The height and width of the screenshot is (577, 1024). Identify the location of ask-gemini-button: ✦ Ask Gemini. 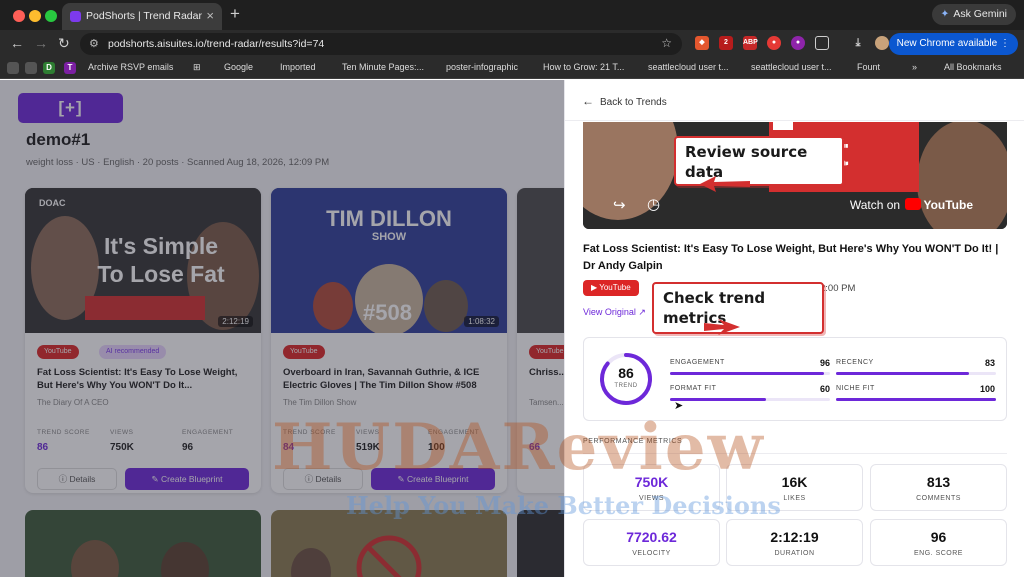
(973, 14).